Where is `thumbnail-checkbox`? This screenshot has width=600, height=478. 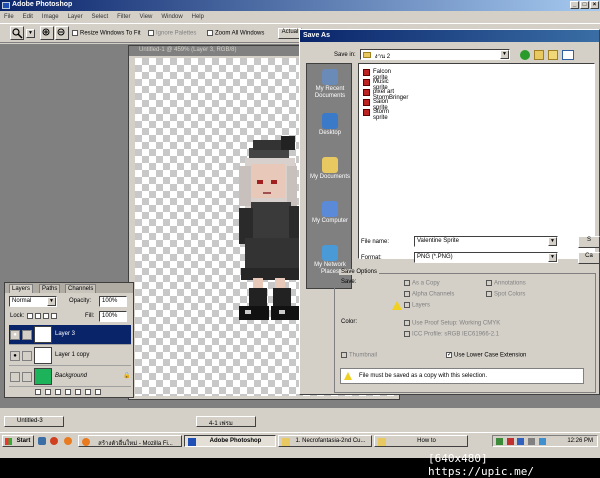 thumbnail-checkbox is located at coordinates (344, 355).